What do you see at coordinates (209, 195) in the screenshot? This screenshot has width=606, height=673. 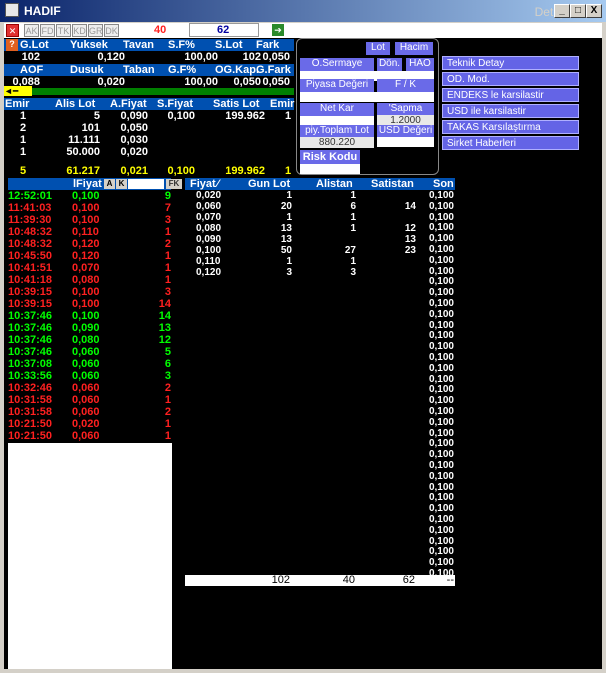 I see `dist-cell: 0,020` at bounding box center [209, 195].